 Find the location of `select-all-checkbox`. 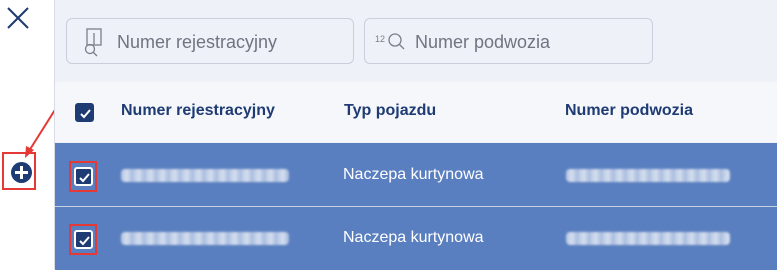

select-all-checkbox is located at coordinates (84, 112).